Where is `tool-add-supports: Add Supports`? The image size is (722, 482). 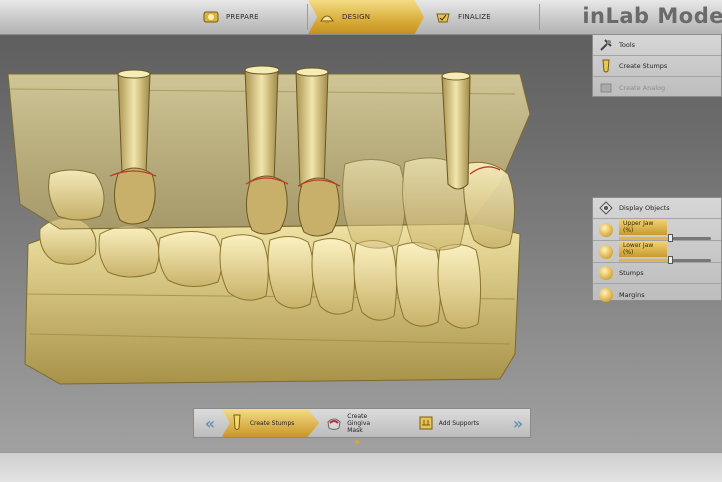
tool-add-supports: Add Supports is located at coordinates (456, 423).